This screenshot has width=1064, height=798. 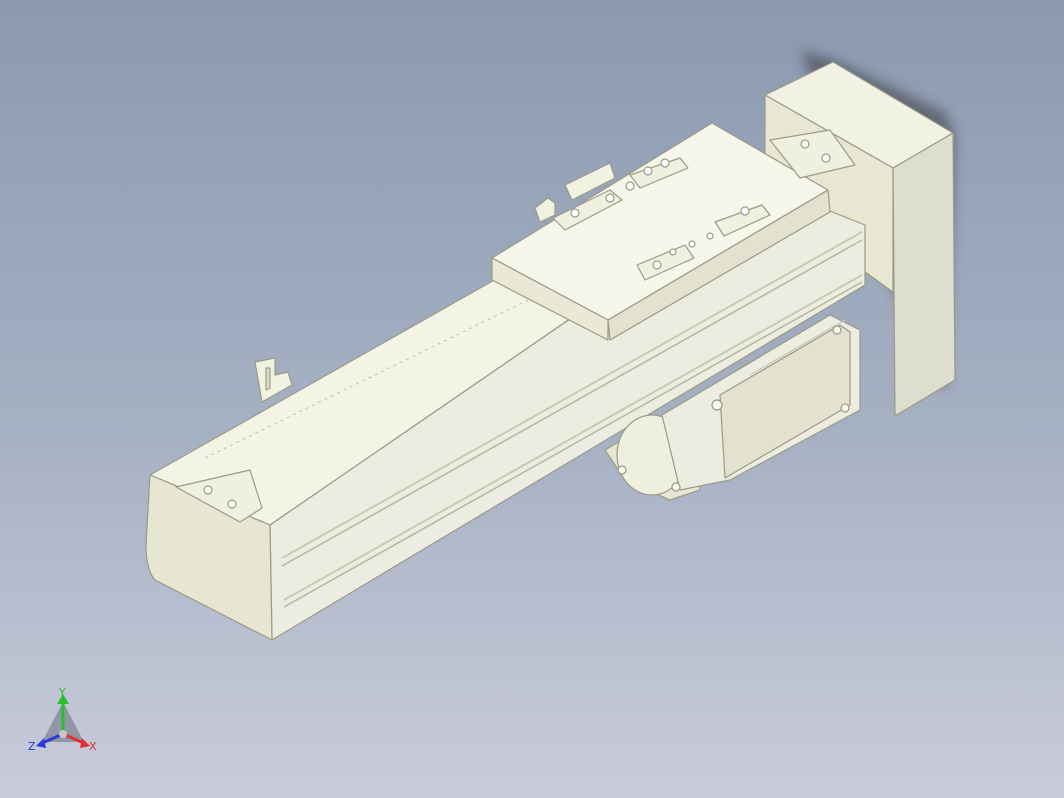 I want to click on x-axis-label: X, so click(x=93, y=746).